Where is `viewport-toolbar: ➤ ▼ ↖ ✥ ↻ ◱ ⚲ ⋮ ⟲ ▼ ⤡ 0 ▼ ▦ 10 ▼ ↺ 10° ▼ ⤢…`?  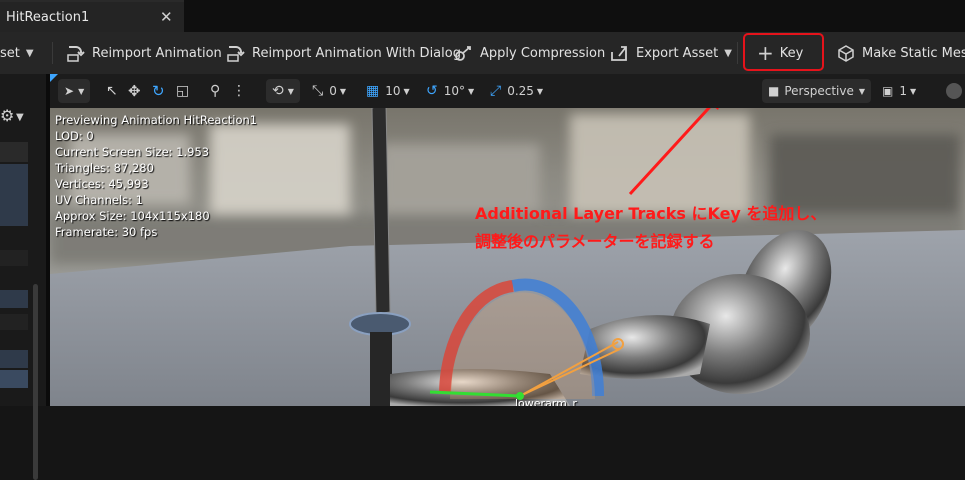 viewport-toolbar: ➤ ▼ ↖ ✥ ↻ ◱ ⚲ ⋮ ⟲ ▼ ⤡ 0 ▼ ▦ 10 ▼ ↺ 10° ▼ ⤢… is located at coordinates (507, 91).